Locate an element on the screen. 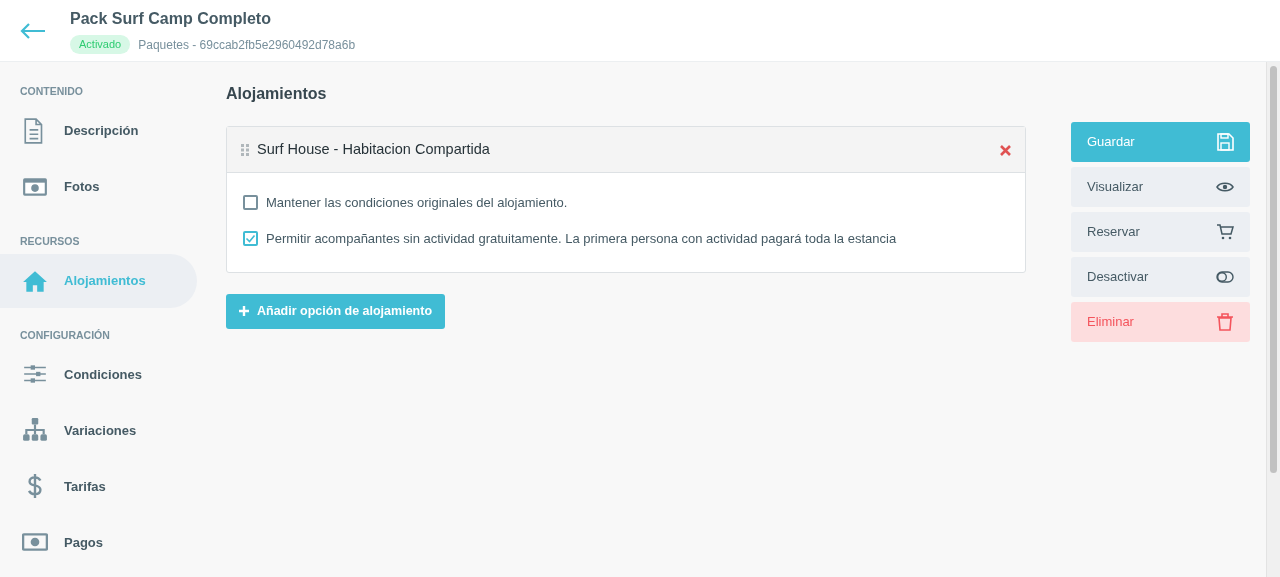  checkbox-row: Mantener las condiciones originales del alojamiento. is located at coordinates (626, 203).